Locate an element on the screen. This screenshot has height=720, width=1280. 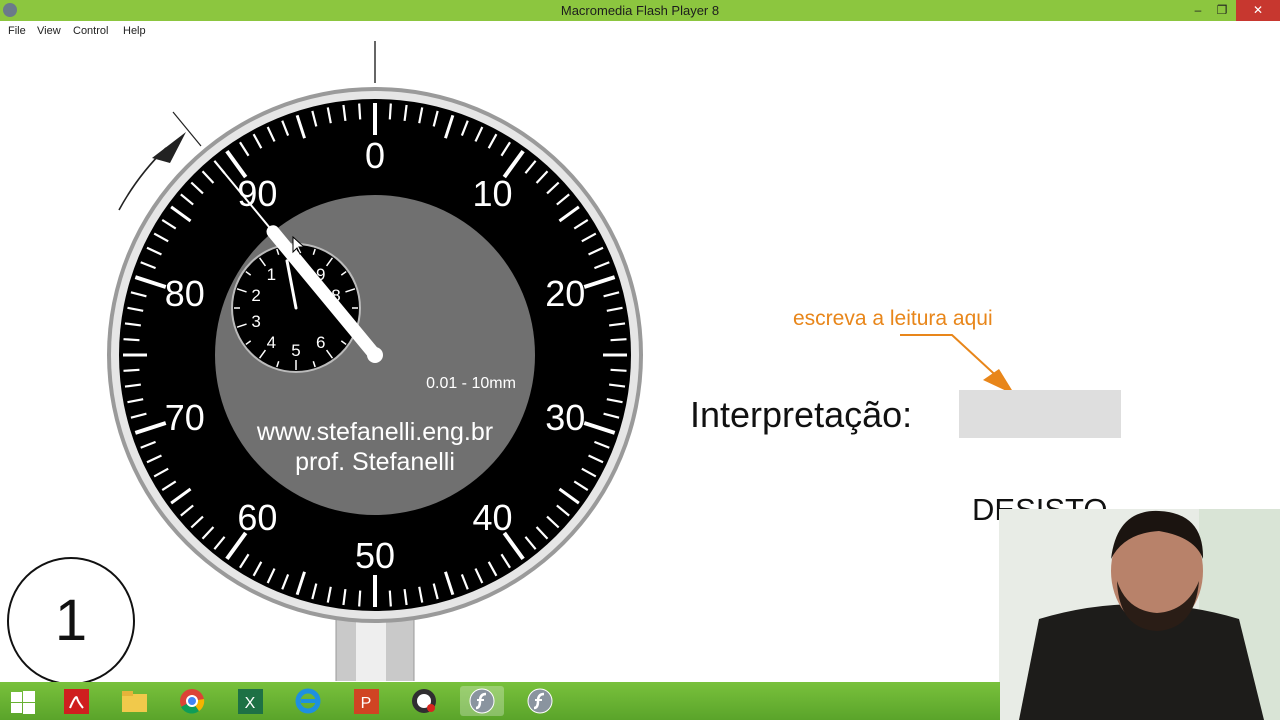
step-number: 1 is located at coordinates (71, 621).